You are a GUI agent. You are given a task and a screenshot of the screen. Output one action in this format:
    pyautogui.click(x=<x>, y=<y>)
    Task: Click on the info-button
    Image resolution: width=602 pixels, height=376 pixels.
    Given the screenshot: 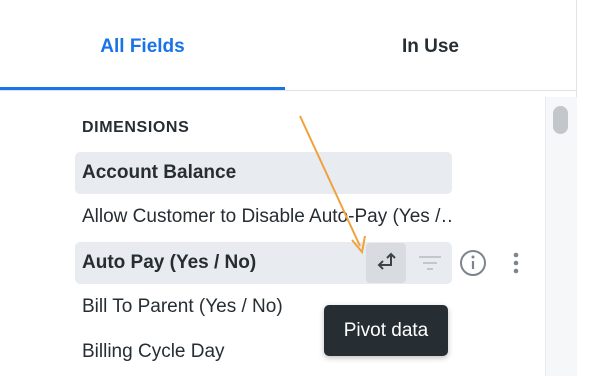 What is the action you would take?
    pyautogui.click(x=473, y=263)
    